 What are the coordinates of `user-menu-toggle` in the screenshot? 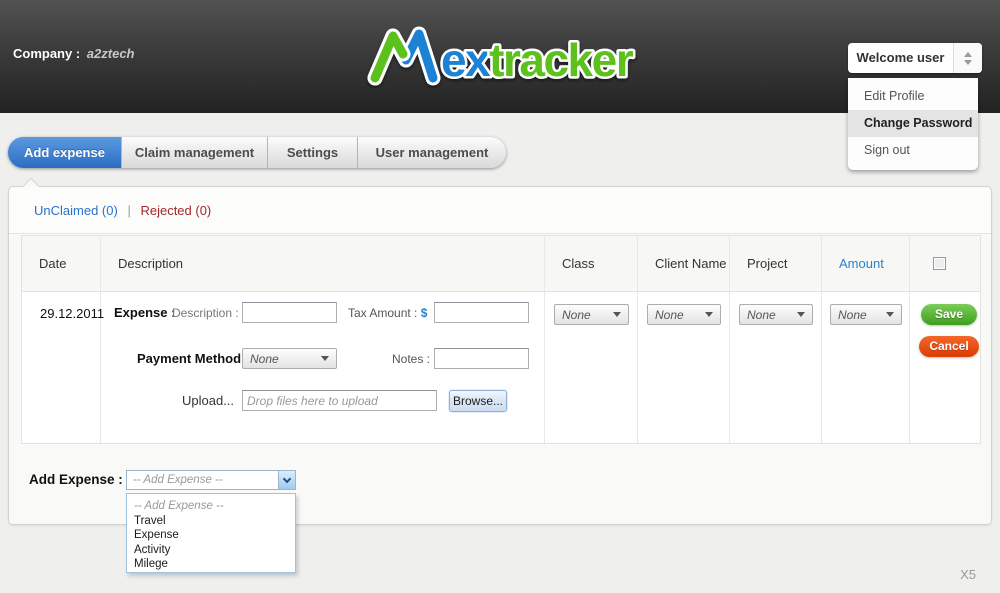 It's located at (967, 58).